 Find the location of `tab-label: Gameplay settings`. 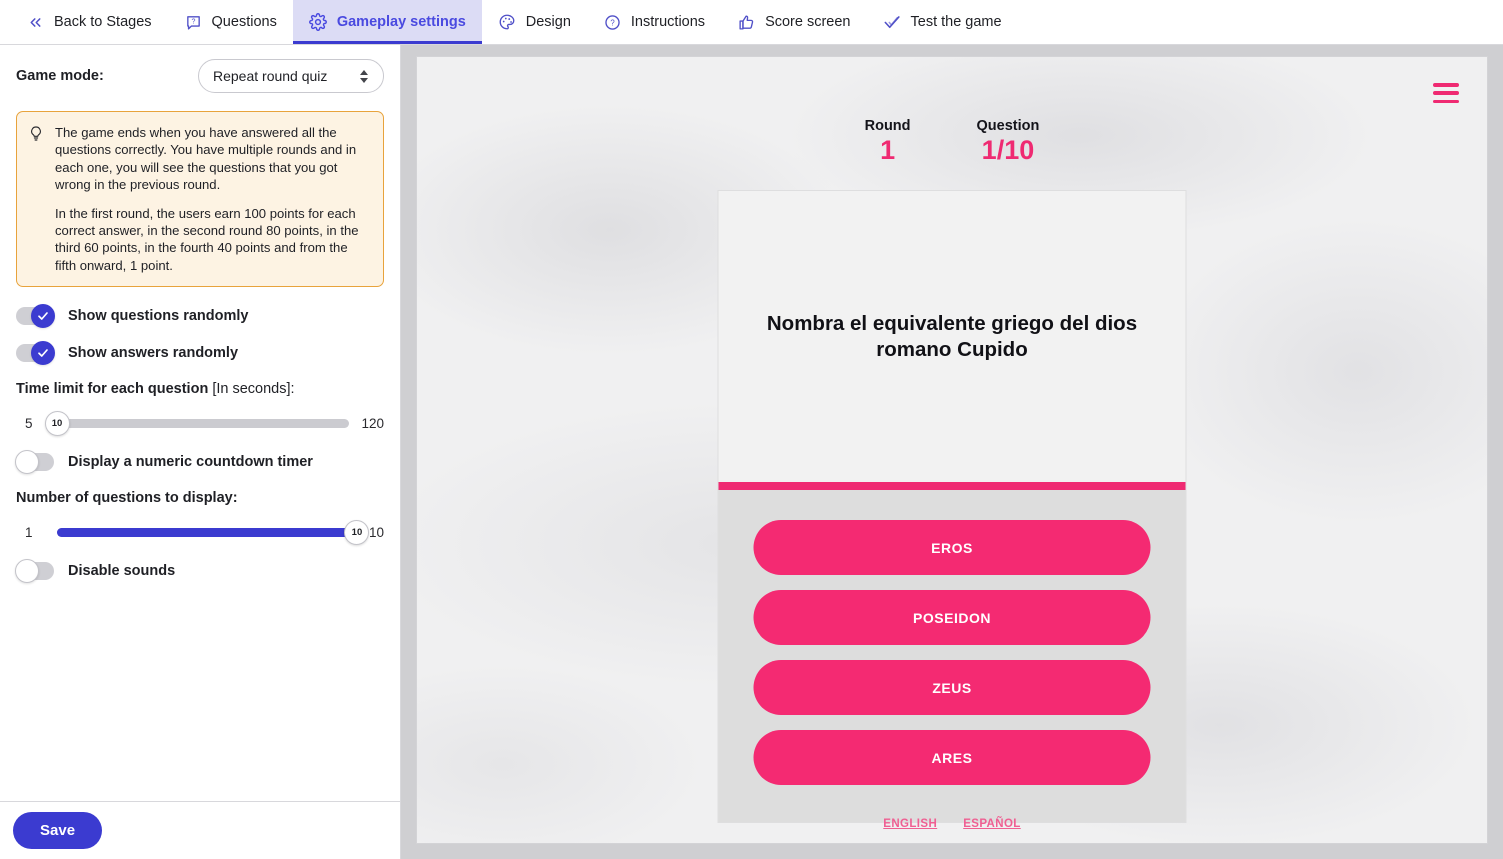

tab-label: Gameplay settings is located at coordinates (401, 21).